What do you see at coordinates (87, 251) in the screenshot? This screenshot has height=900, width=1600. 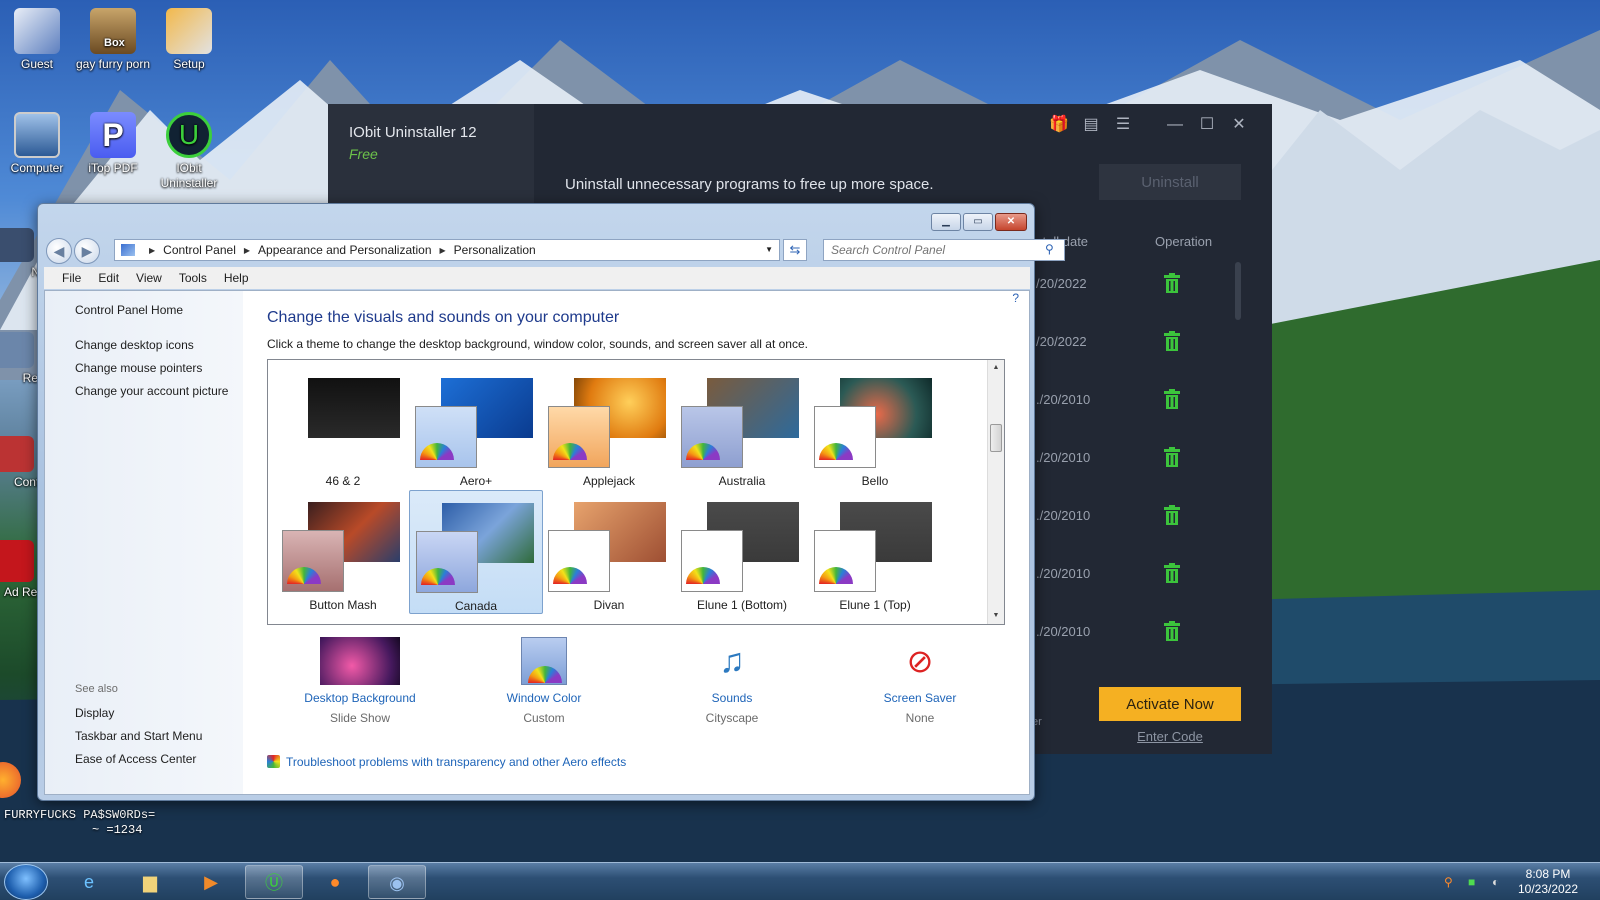 I see `forward-button: ▶` at bounding box center [87, 251].